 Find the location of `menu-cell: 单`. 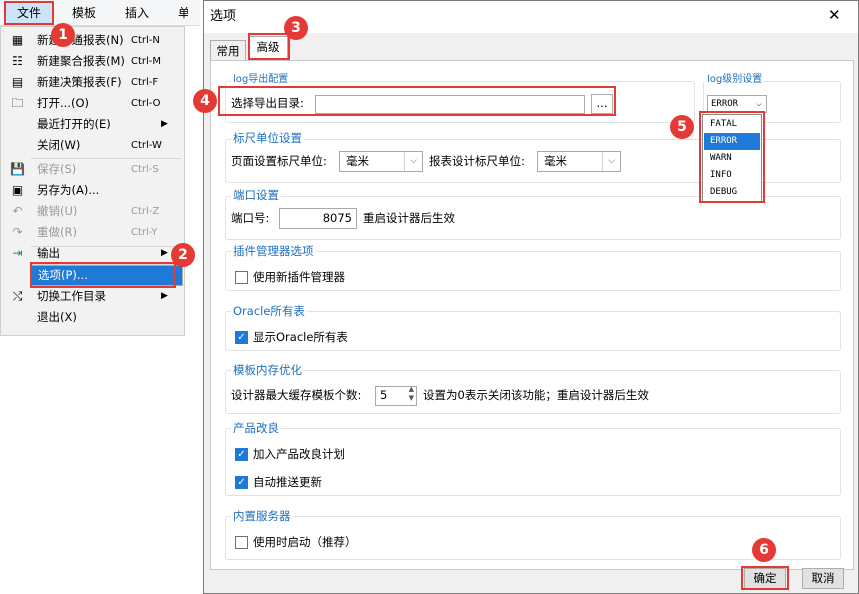

menu-cell: 单 is located at coordinates (183, 13).